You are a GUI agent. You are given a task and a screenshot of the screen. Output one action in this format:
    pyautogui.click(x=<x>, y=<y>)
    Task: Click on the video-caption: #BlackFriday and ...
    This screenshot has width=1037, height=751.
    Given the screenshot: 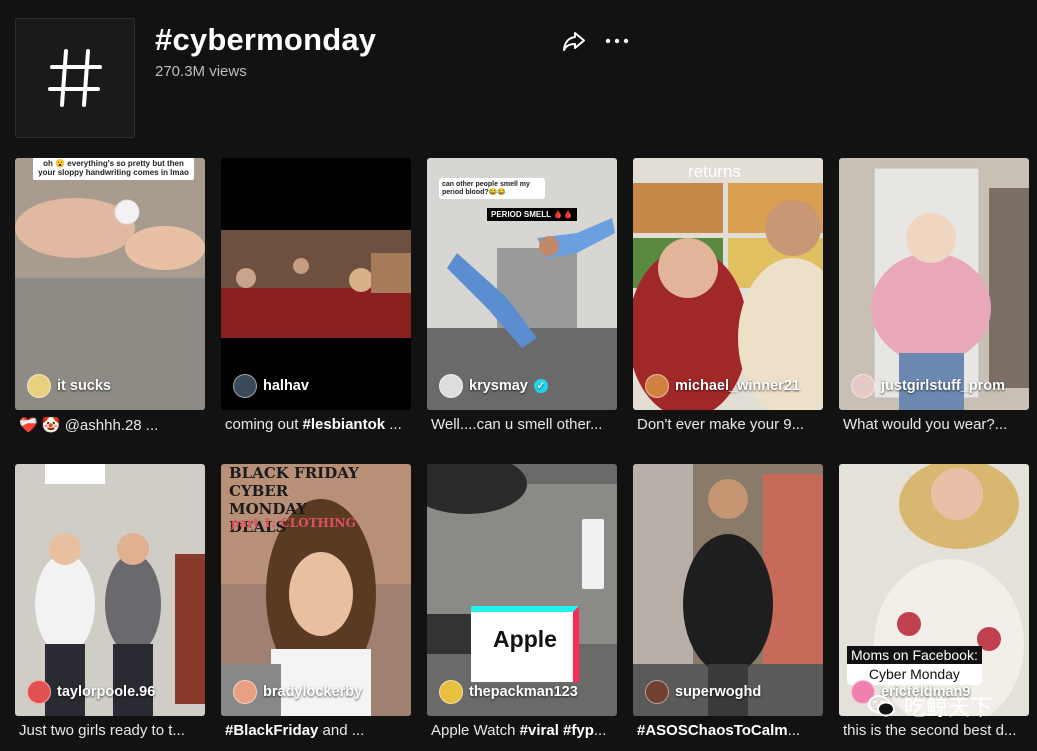 What is the action you would take?
    pyautogui.click(x=318, y=730)
    